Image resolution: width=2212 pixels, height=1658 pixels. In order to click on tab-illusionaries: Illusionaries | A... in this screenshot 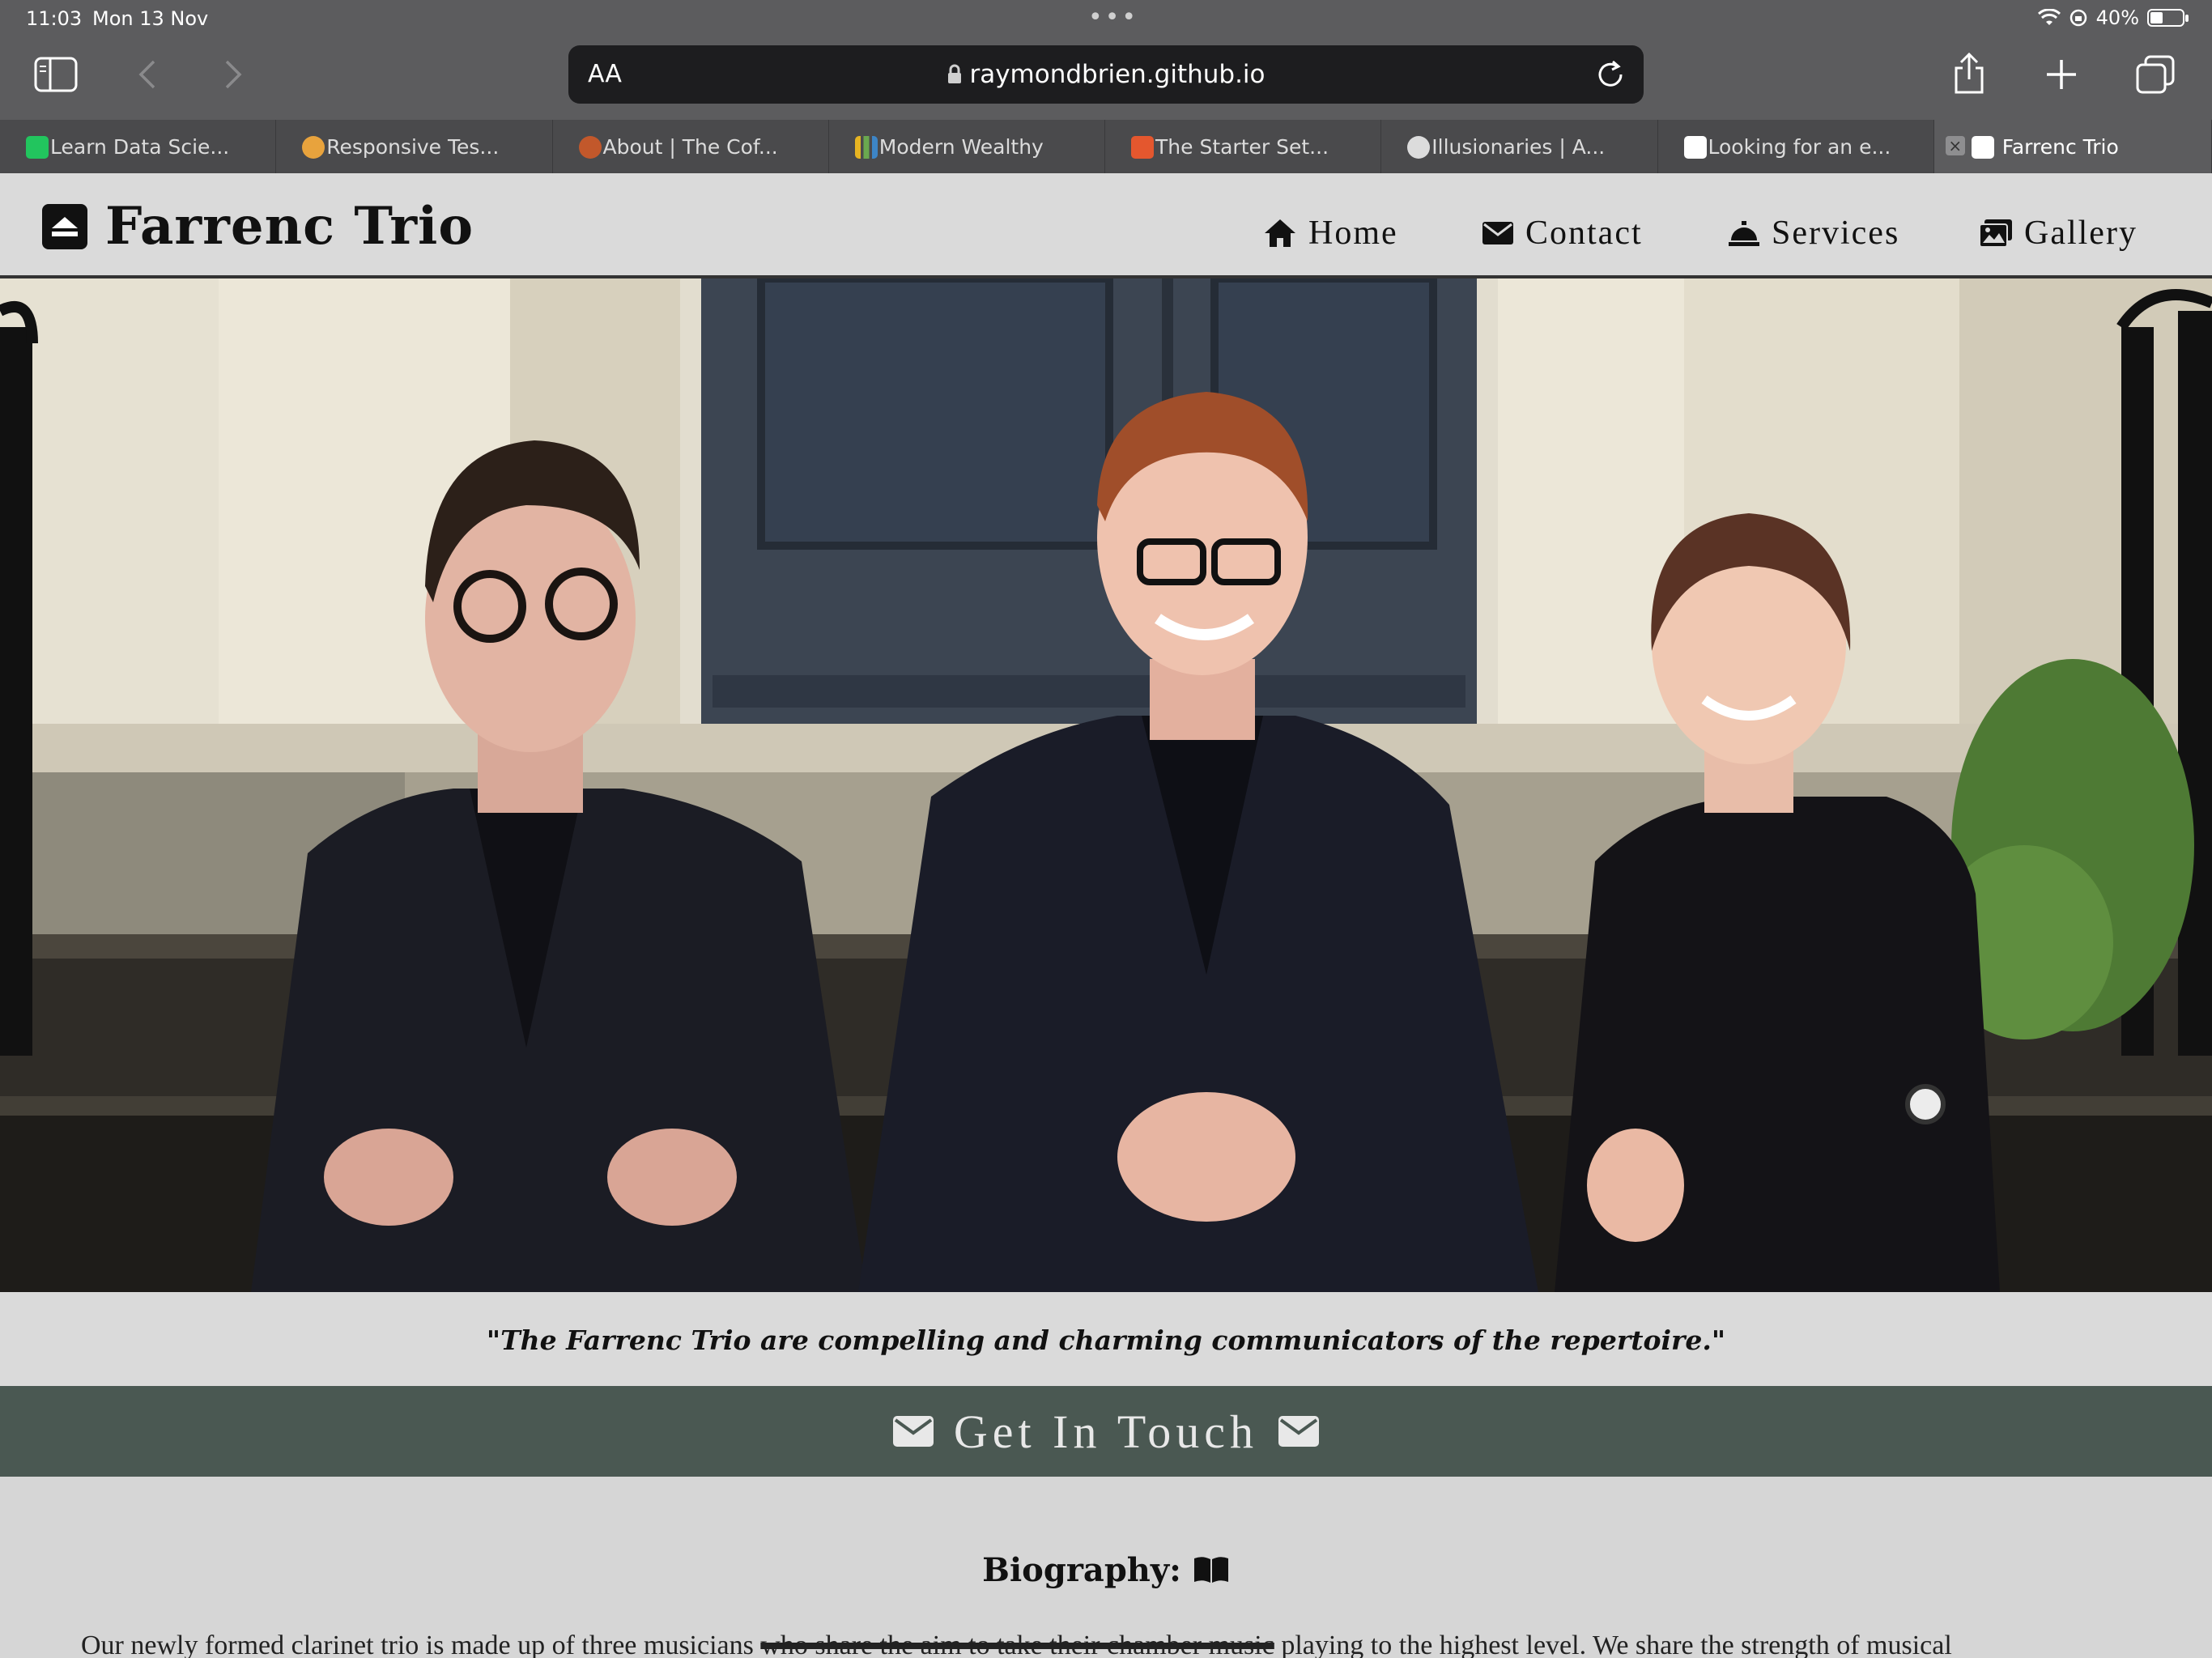, I will do `click(1520, 146)`.